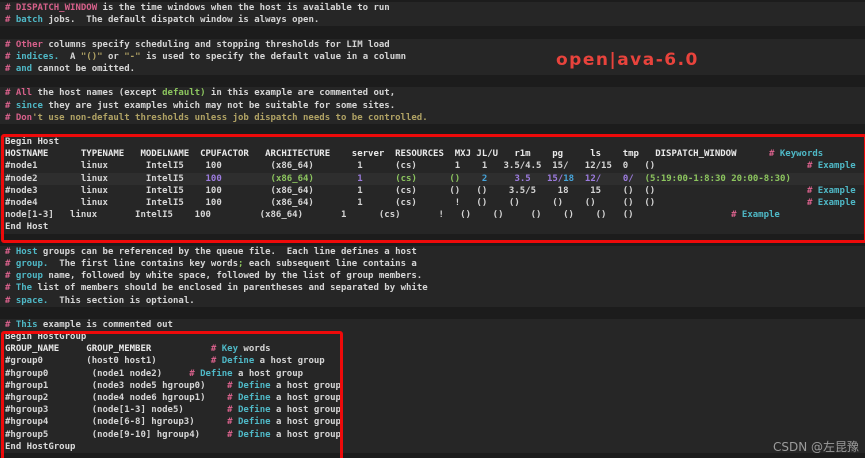 This screenshot has height=458, width=865. Describe the element at coordinates (432, 337) in the screenshot. I see `code-line: Begin HostGroup` at that location.